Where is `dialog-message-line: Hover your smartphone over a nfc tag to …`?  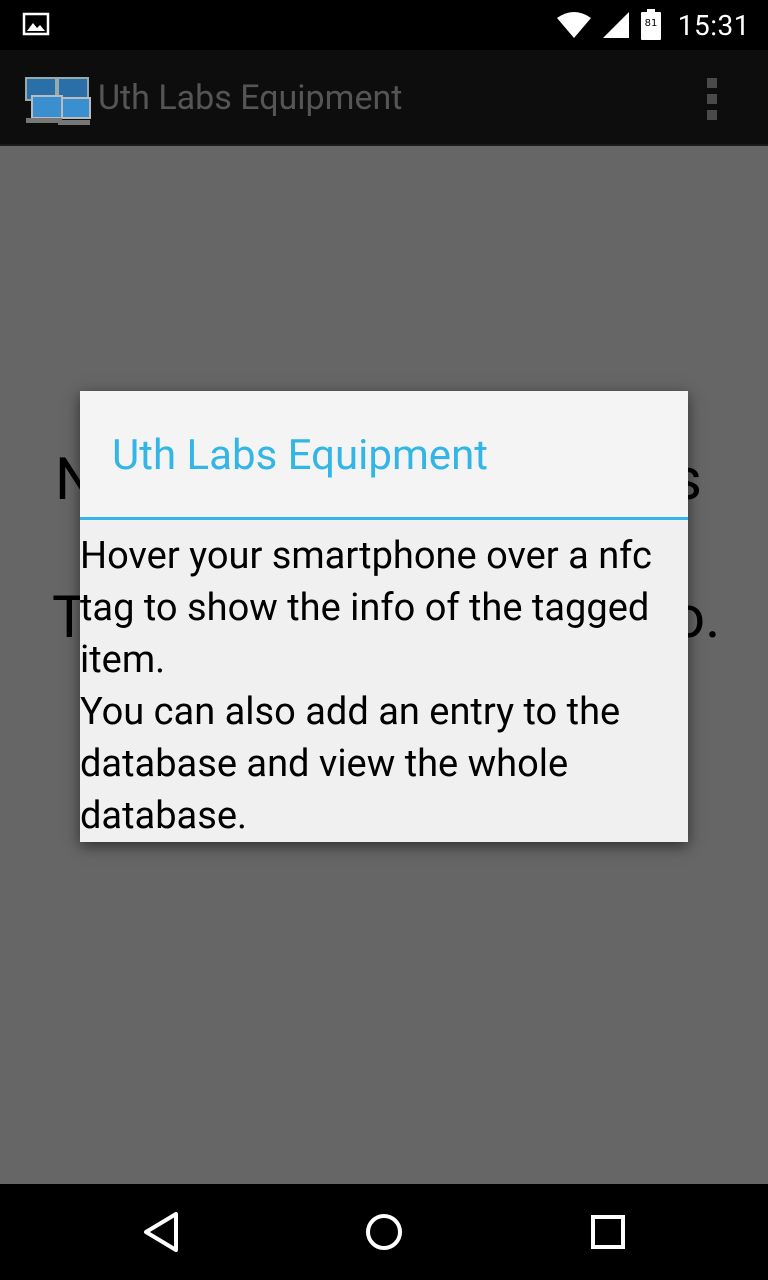 dialog-message-line: Hover your smartphone over a nfc tag to … is located at coordinates (366, 608).